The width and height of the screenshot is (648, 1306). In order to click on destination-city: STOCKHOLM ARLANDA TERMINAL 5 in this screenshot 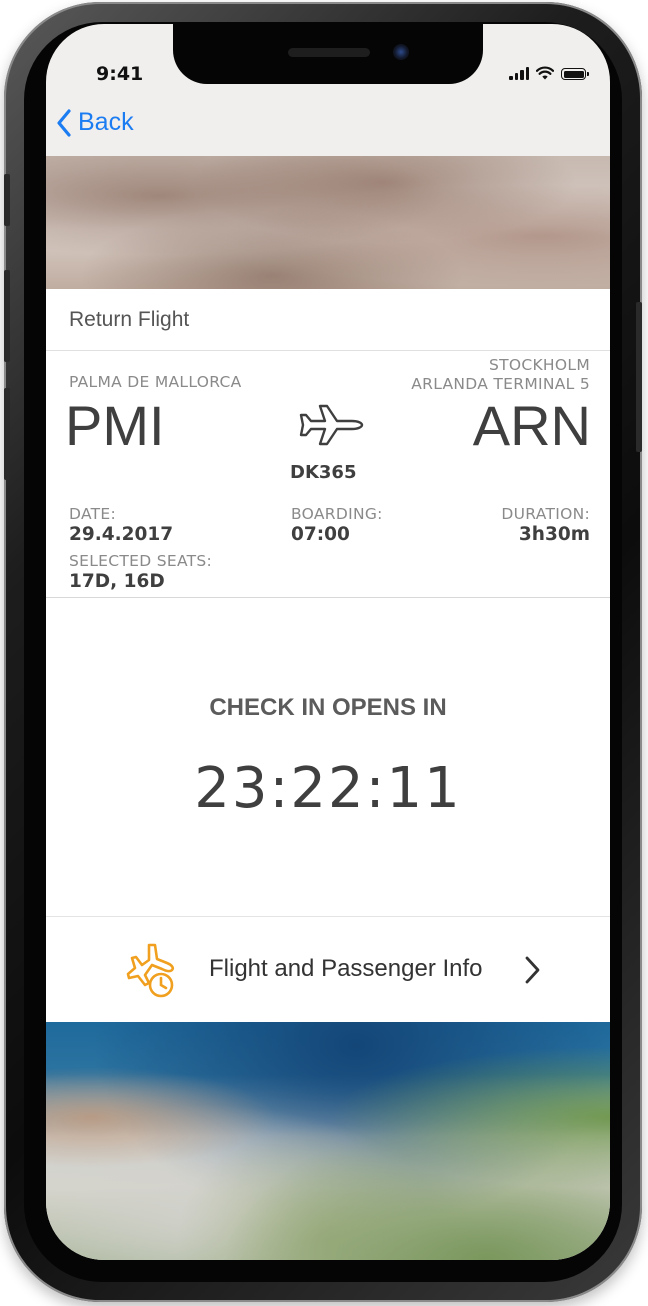, I will do `click(500, 375)`.